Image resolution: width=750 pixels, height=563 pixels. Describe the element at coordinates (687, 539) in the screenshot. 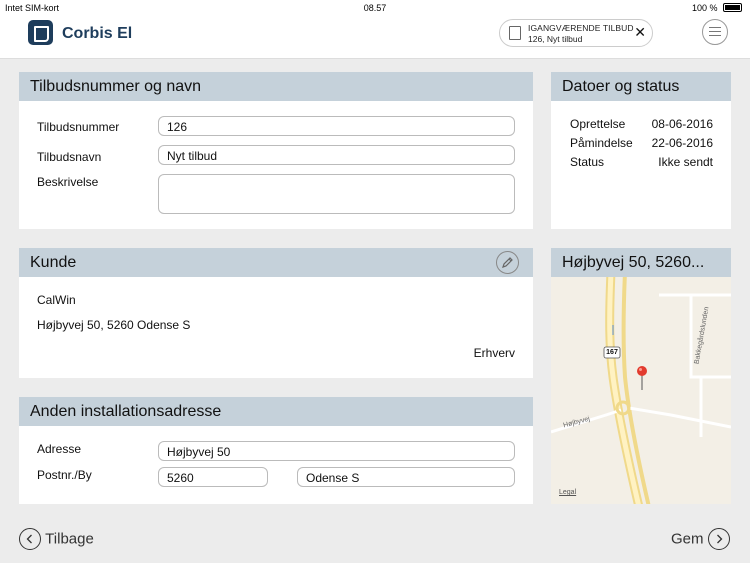

I see `save-label: Gem` at that location.